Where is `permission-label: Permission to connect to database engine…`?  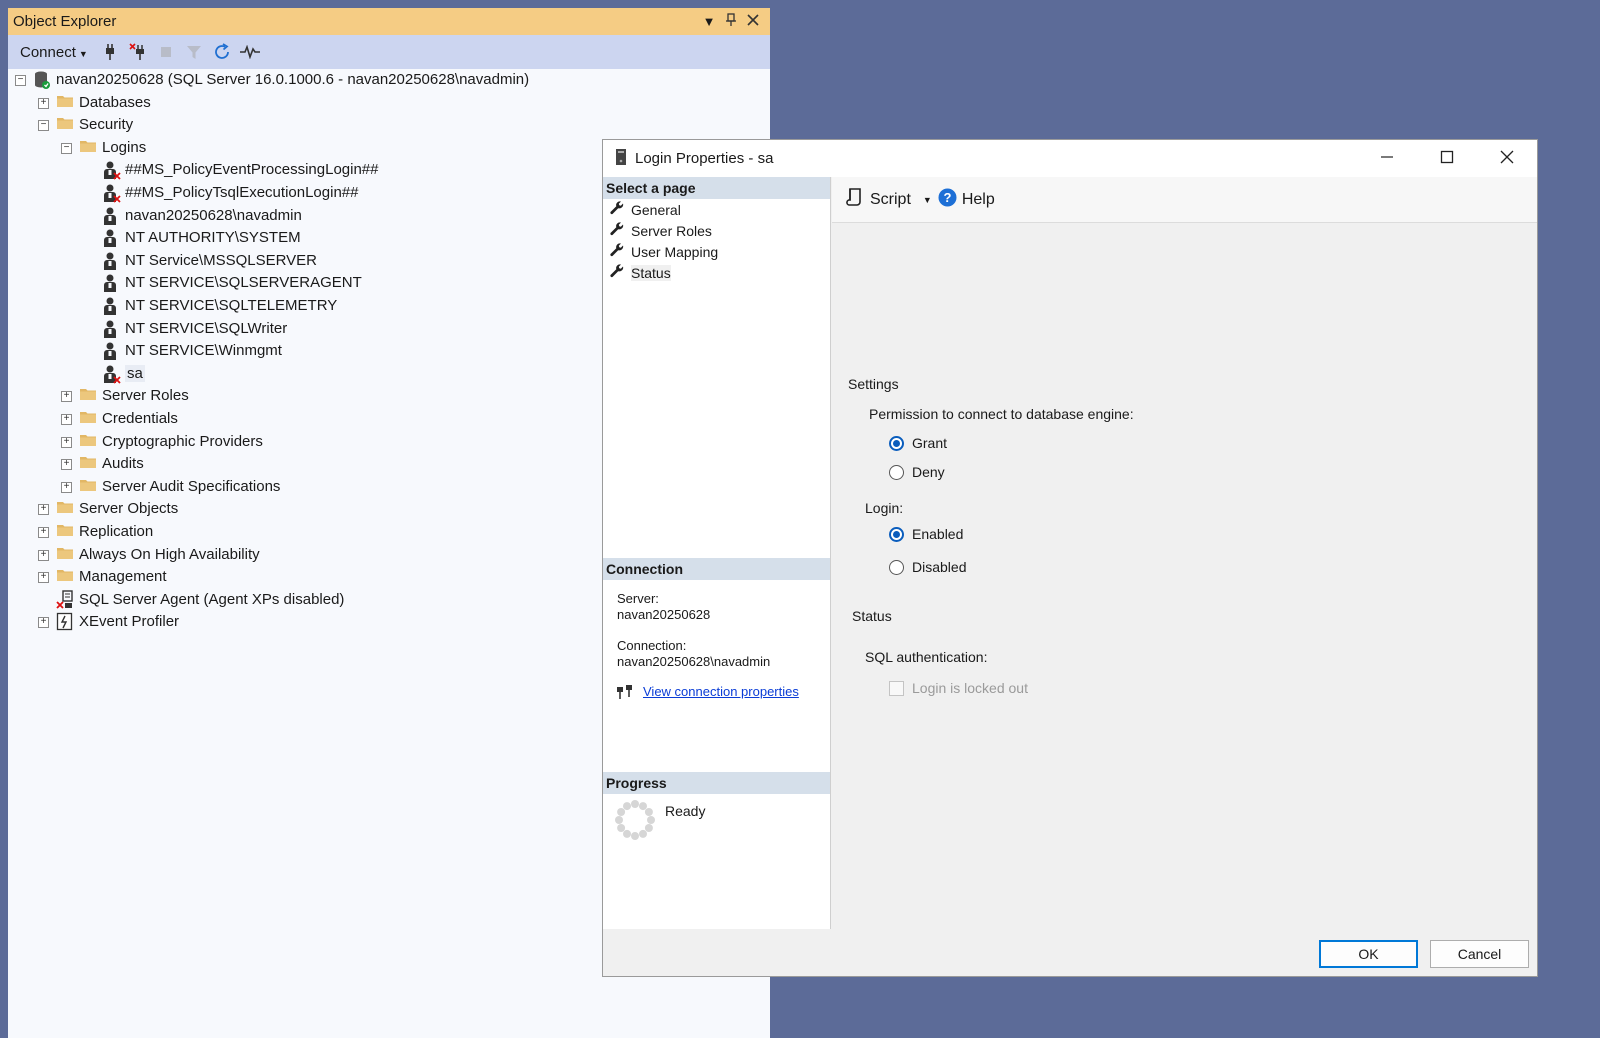
permission-label: Permission to connect to database engine… is located at coordinates (1001, 414).